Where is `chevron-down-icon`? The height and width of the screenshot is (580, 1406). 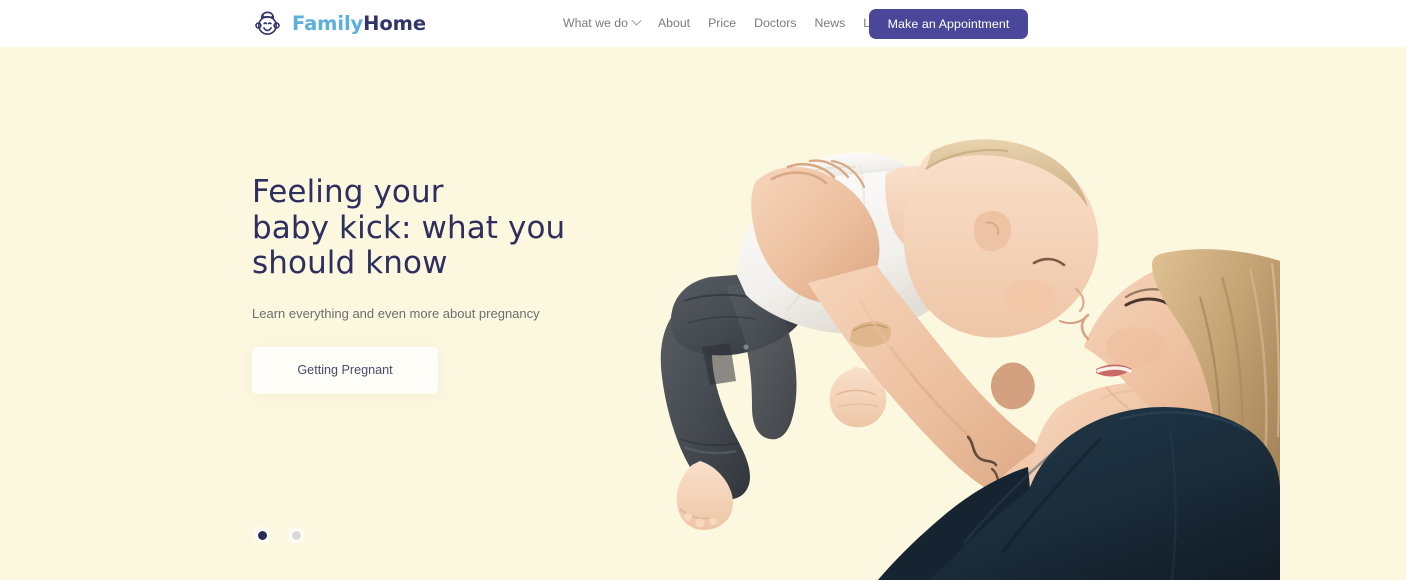 chevron-down-icon is located at coordinates (636, 20).